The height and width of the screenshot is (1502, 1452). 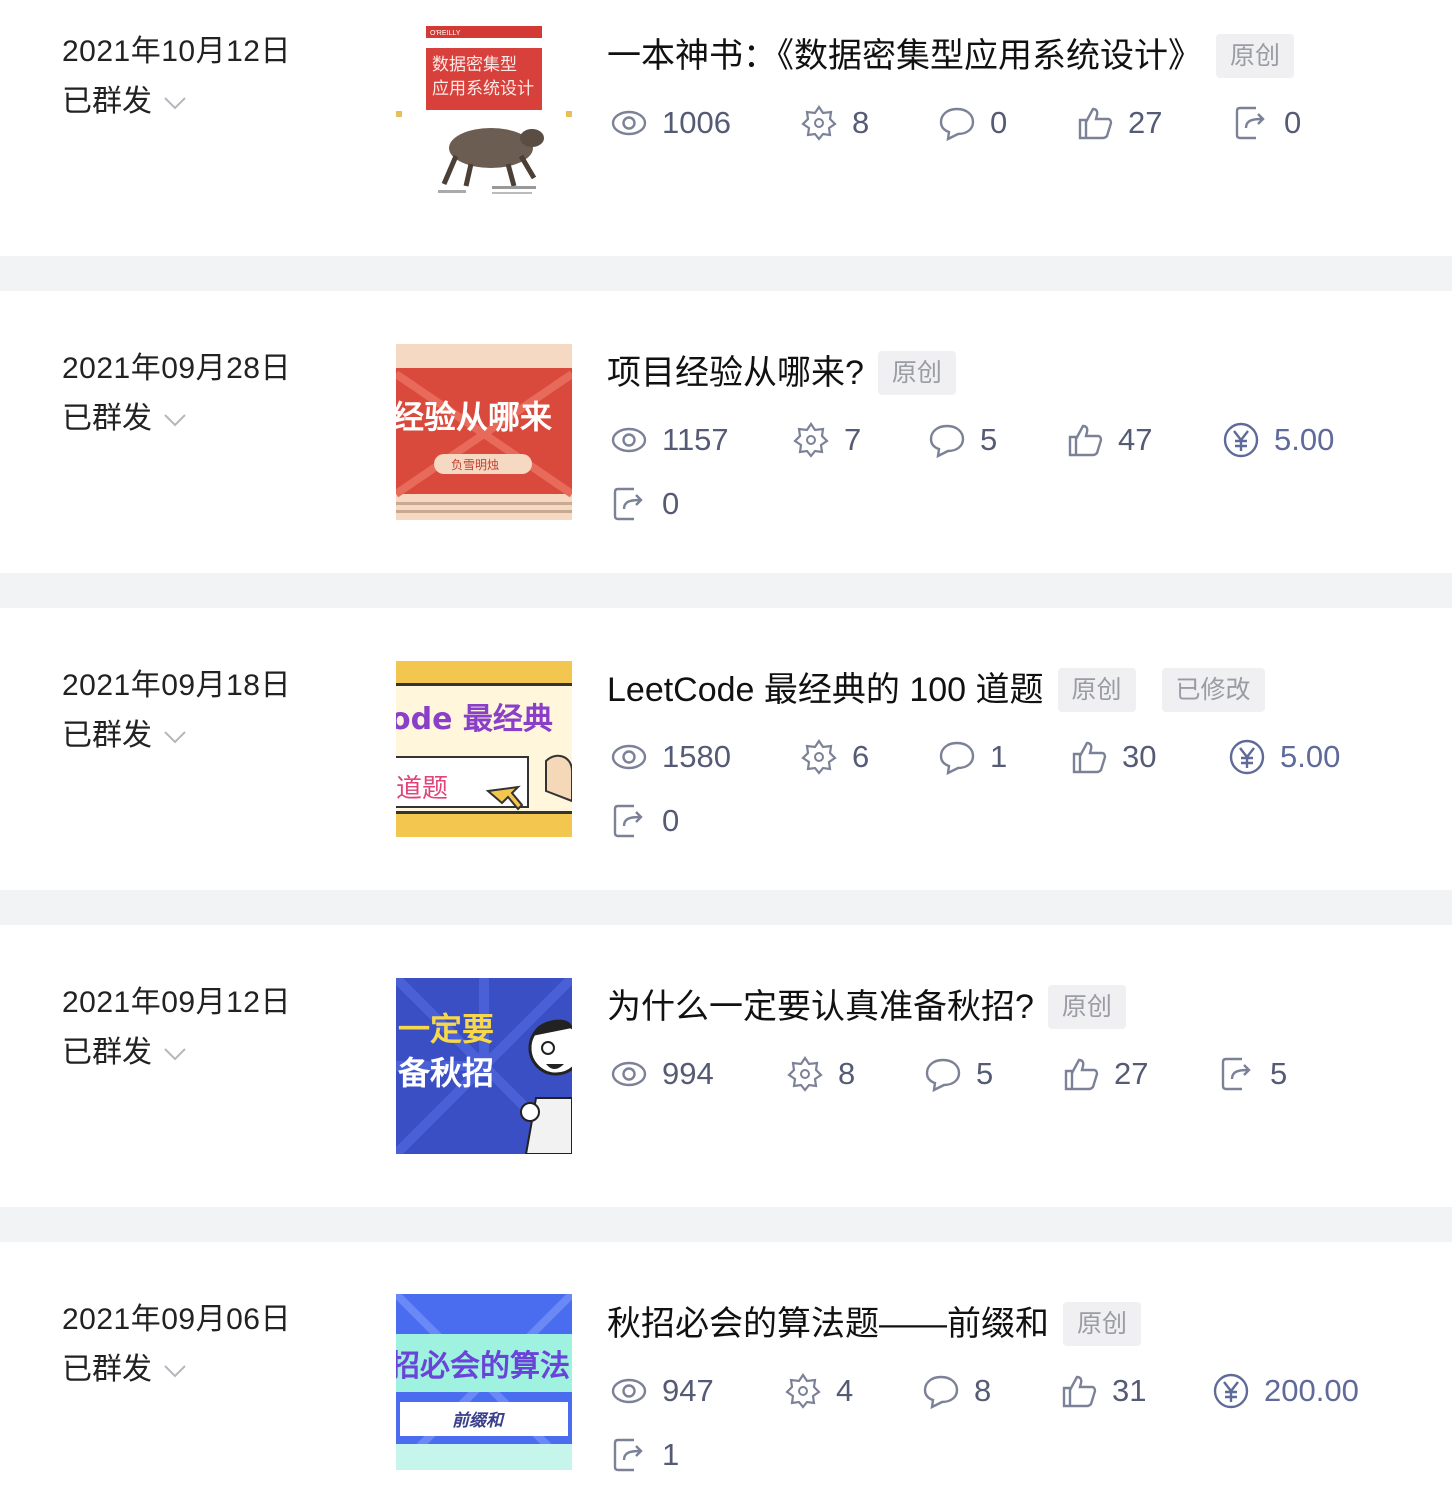 What do you see at coordinates (820, 1007) in the screenshot?
I see `article-title: 为什么一定要认真准备秋招?` at bounding box center [820, 1007].